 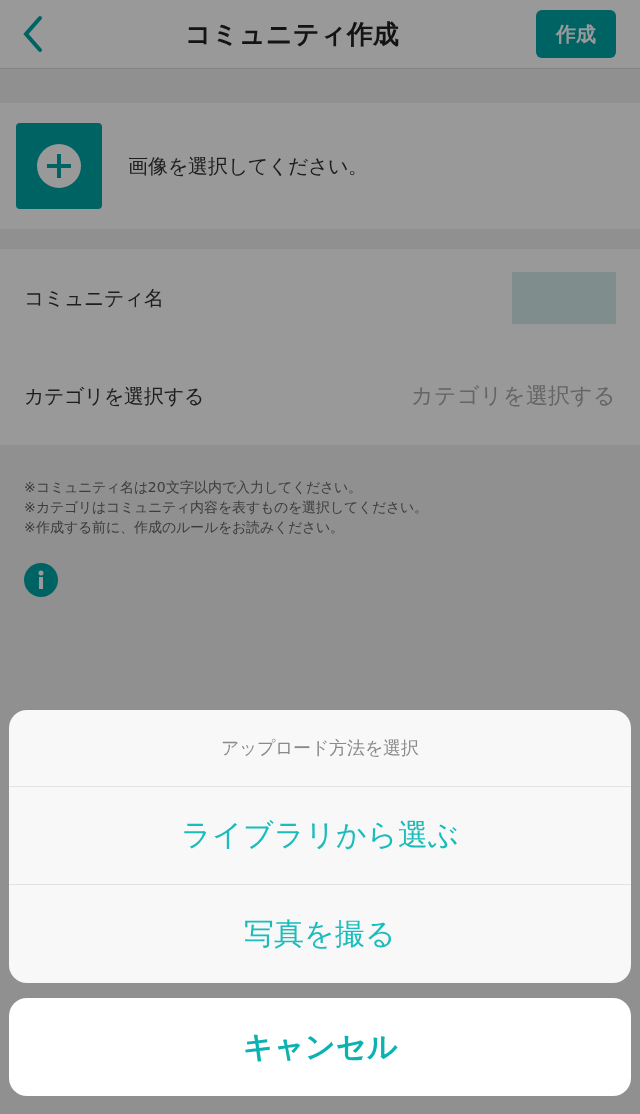 I want to click on input-field, so click(x=564, y=298).